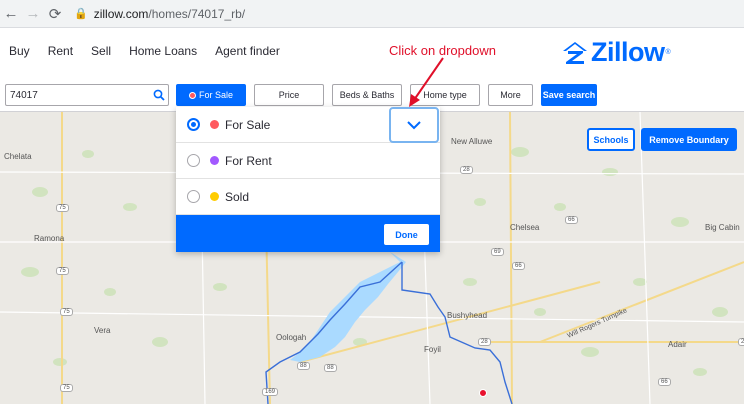 The image size is (744, 404). Describe the element at coordinates (668, 52) in the screenshot. I see `logo-registered: ®` at that location.